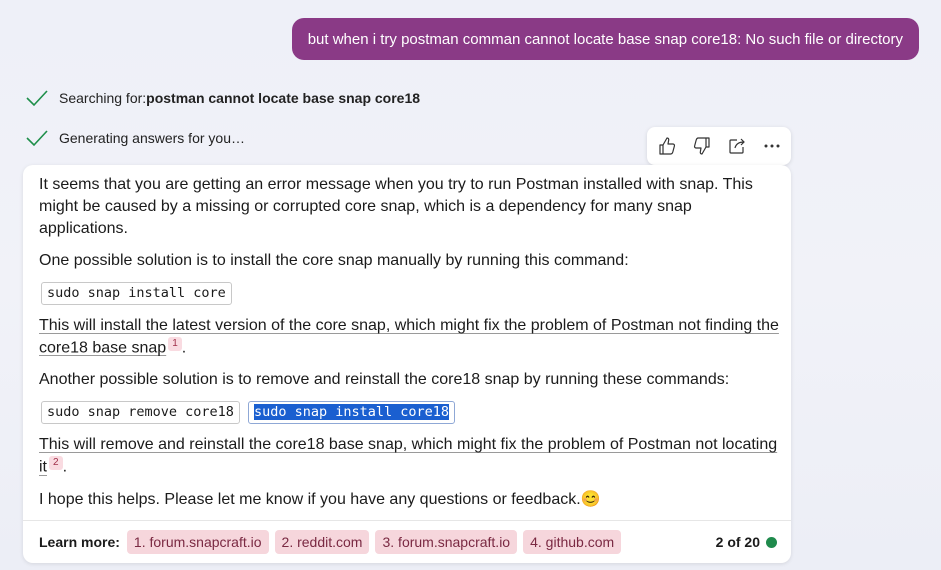  Describe the element at coordinates (737, 146) in the screenshot. I see `share-icon` at that location.